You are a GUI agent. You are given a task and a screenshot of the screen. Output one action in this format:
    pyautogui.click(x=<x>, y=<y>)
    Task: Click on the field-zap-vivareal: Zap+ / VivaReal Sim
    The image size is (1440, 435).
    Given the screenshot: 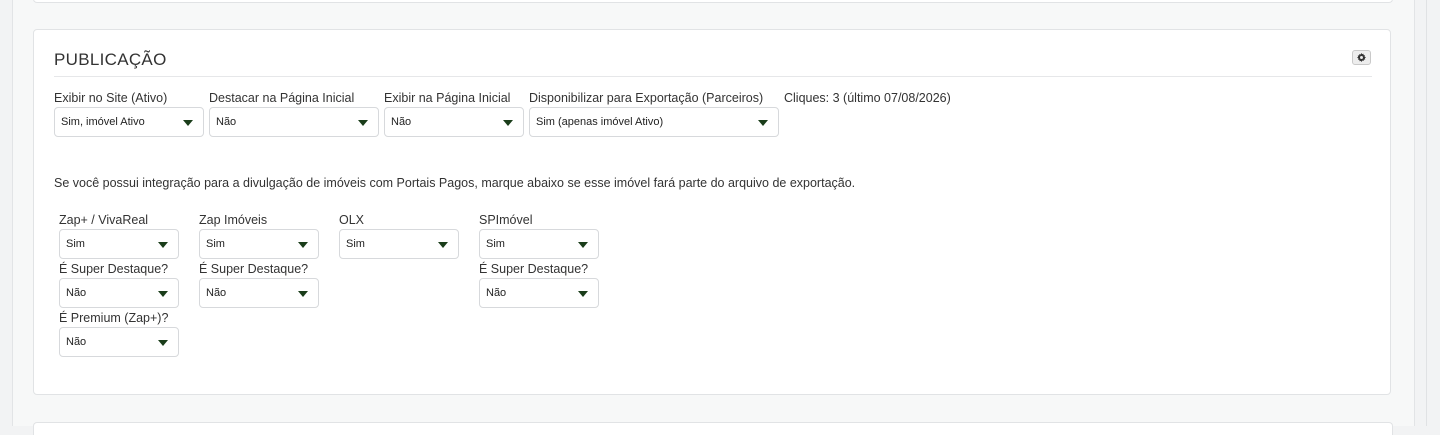 What is the action you would take?
    pyautogui.click(x=119, y=236)
    